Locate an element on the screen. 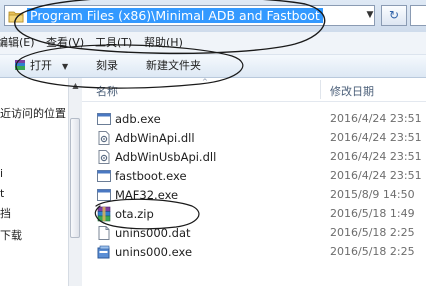 This screenshot has width=426, height=286. scroll-up-icon: ▲ is located at coordinates (75, 86).